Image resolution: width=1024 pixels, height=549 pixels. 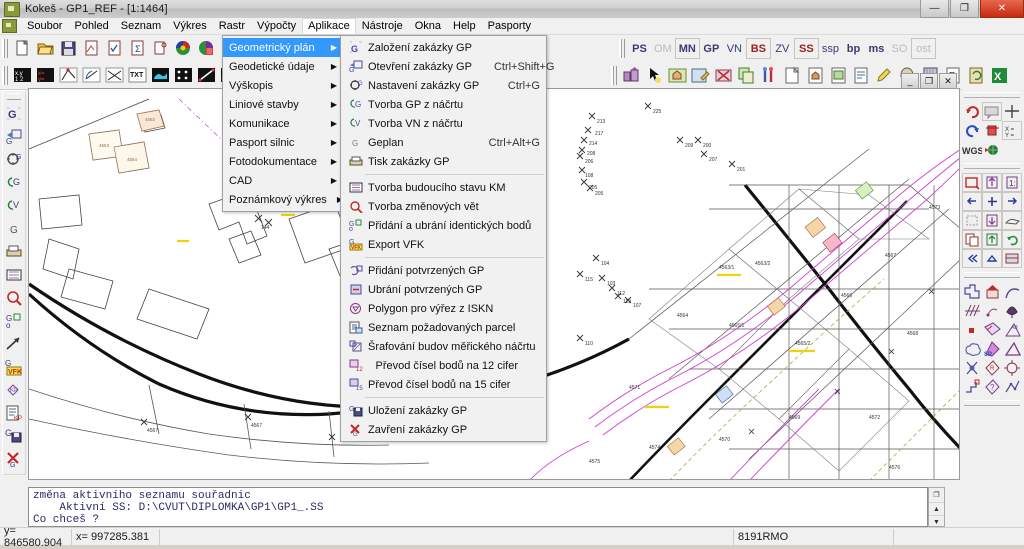 What do you see at coordinates (663, 48) in the screenshot?
I see `tool-om: OM` at bounding box center [663, 48].